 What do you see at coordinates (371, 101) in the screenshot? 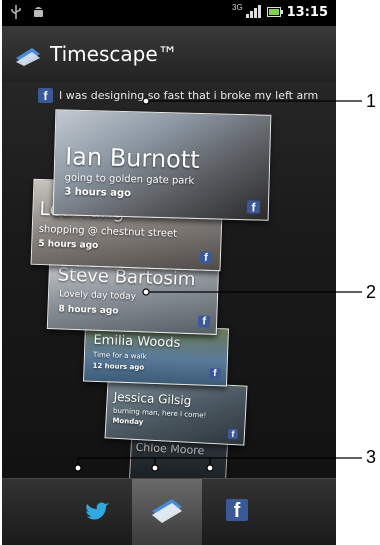
I see `callout-1: 1` at bounding box center [371, 101].